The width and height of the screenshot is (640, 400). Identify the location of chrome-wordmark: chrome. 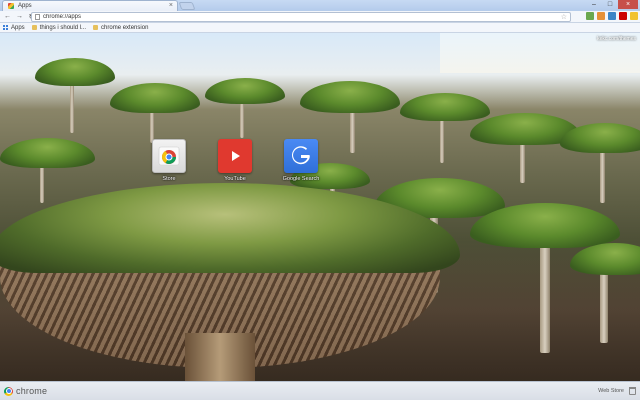
(32, 391).